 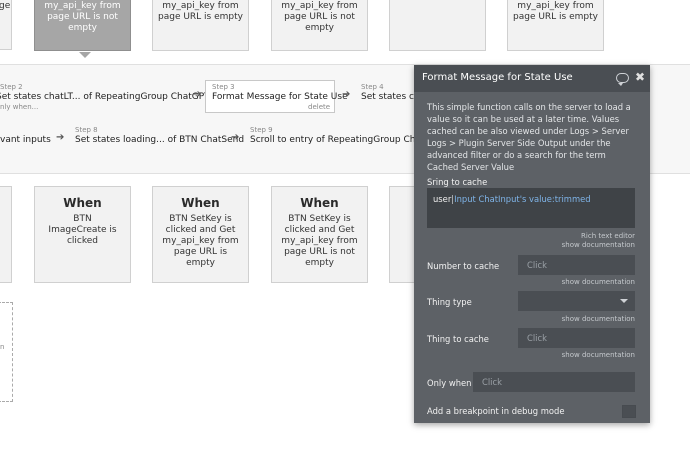 What do you see at coordinates (11, 87) in the screenshot?
I see `step-2-number: Step 2` at bounding box center [11, 87].